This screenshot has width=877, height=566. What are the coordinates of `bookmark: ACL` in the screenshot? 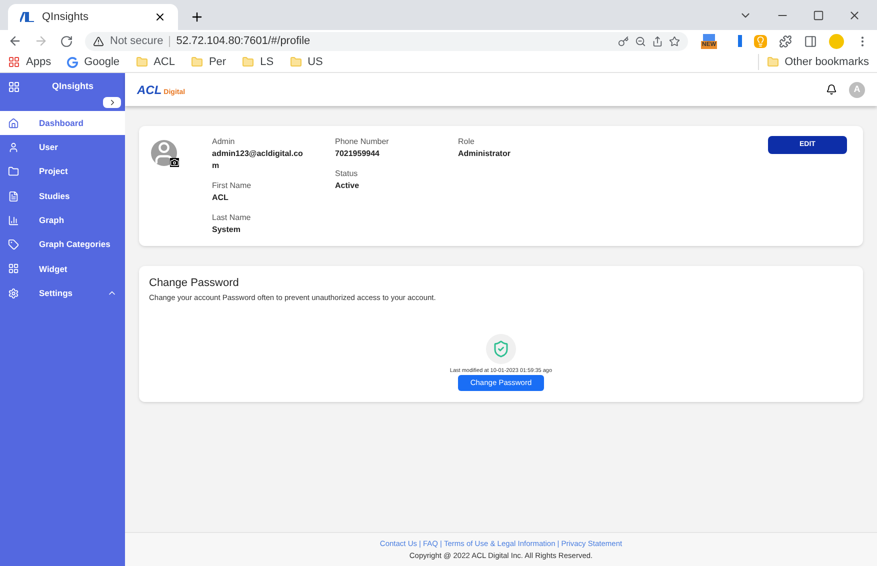 It's located at (164, 62).